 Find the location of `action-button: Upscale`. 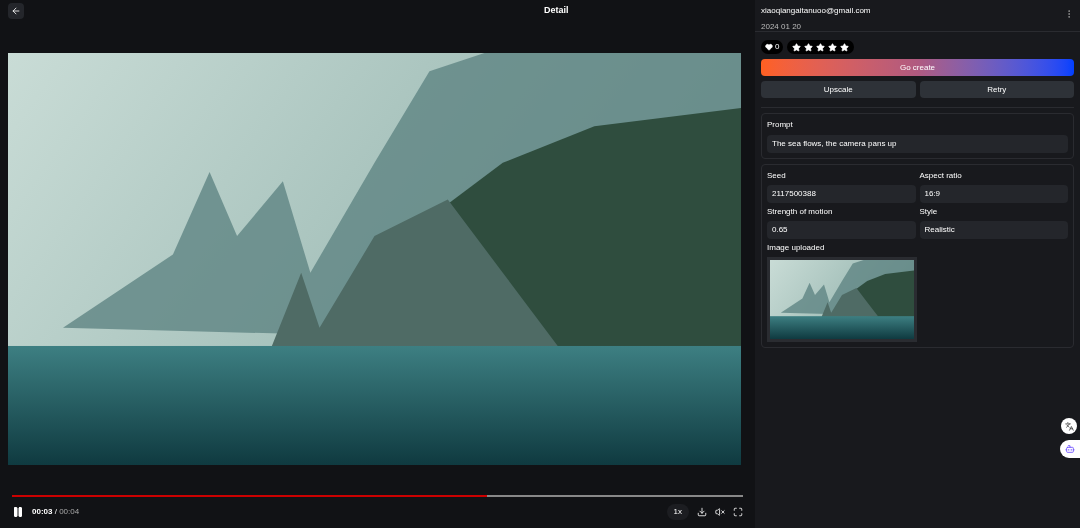

action-button: Upscale is located at coordinates (838, 89).